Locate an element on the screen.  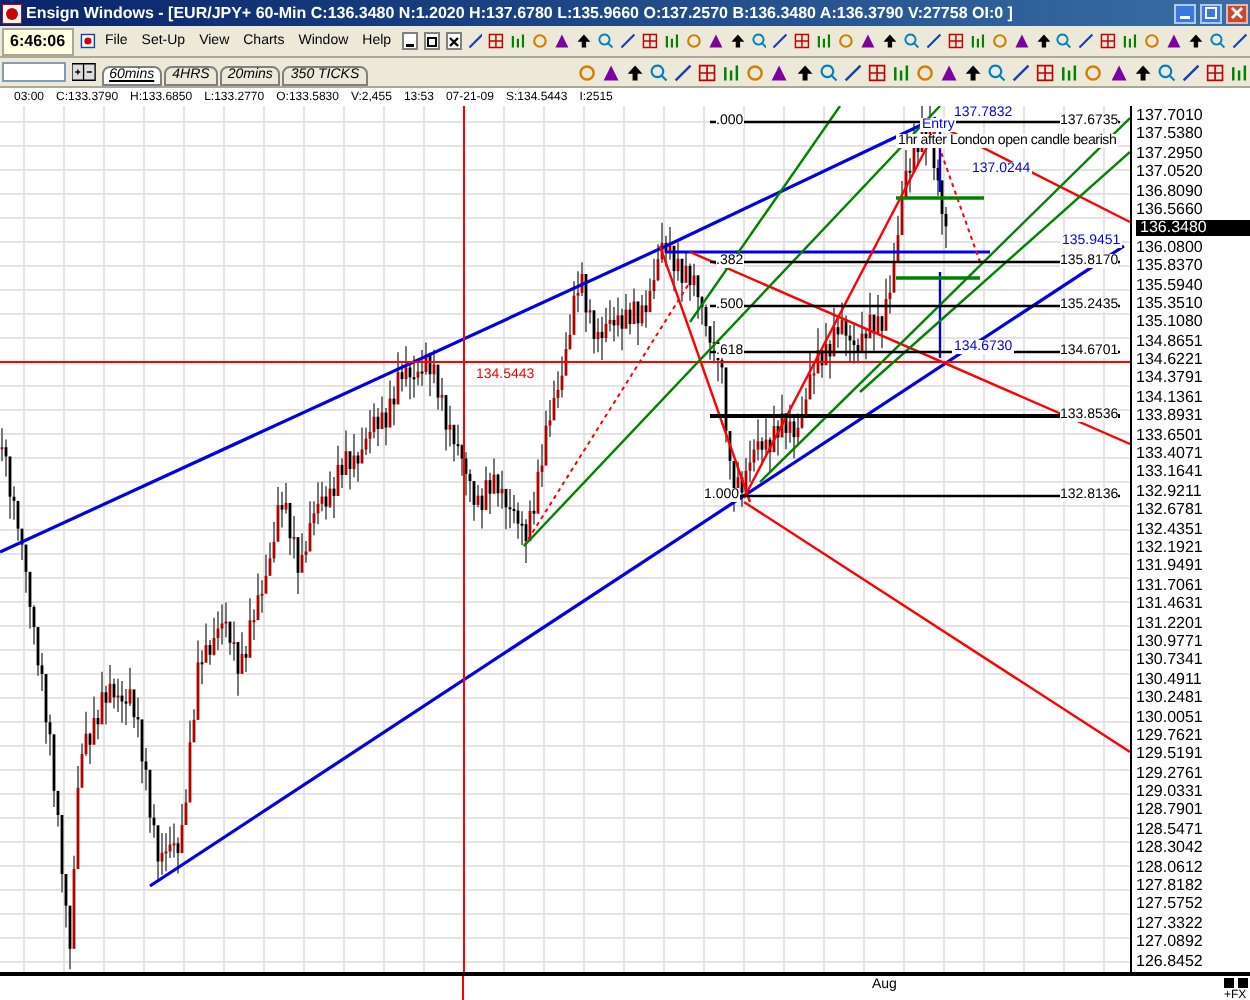
price-label: 134.3791 is located at coordinates (1169, 378).